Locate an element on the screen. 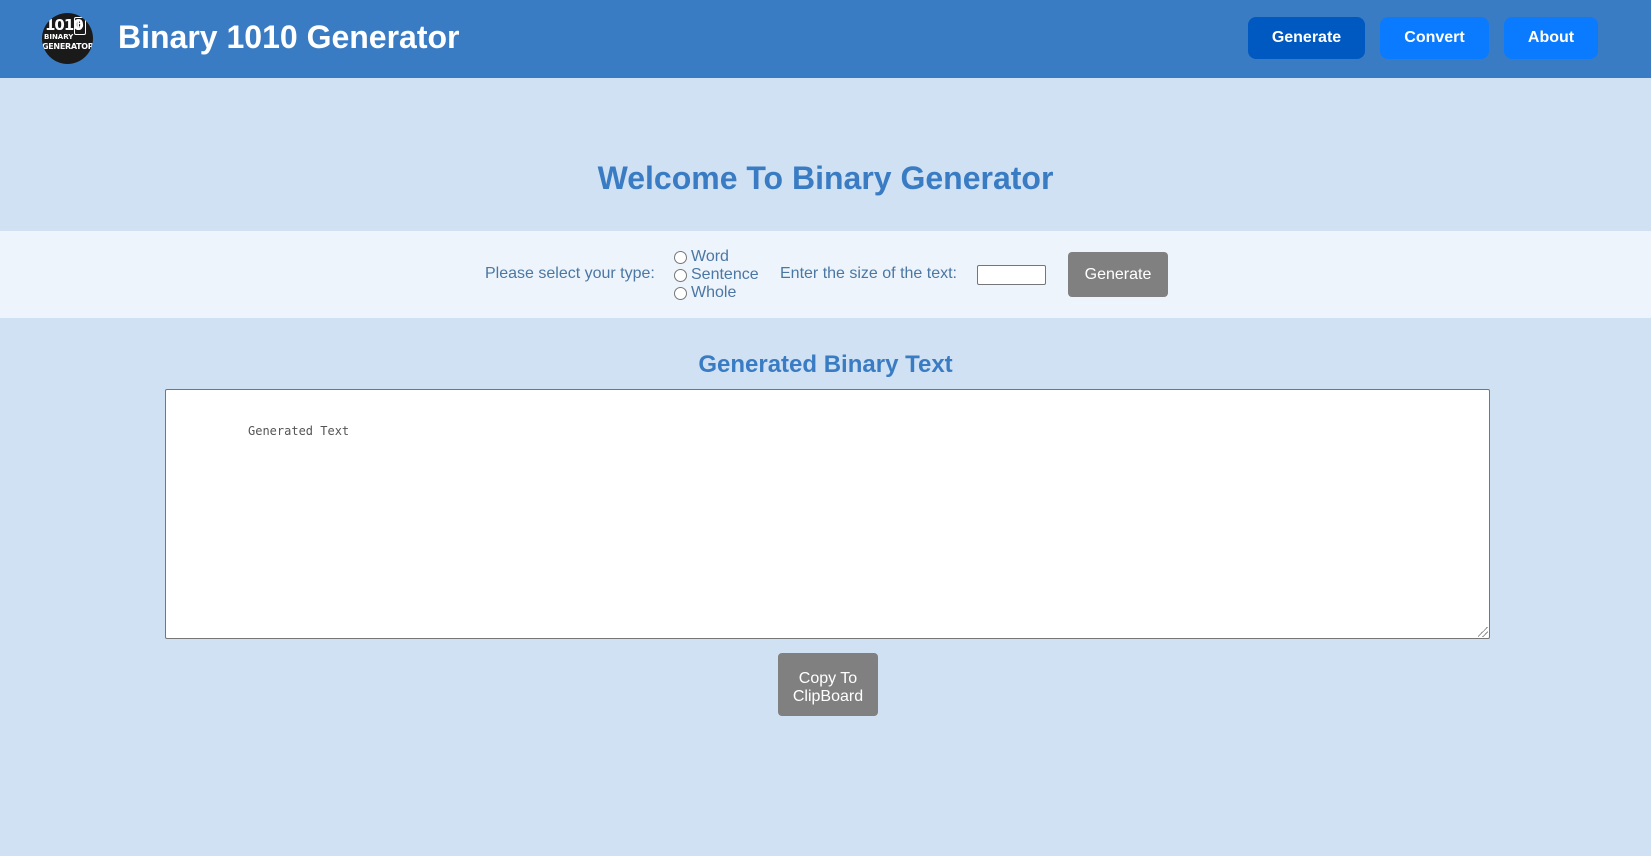 The width and height of the screenshot is (1651, 856). logo-binary-text: BINARY is located at coordinates (59, 37).